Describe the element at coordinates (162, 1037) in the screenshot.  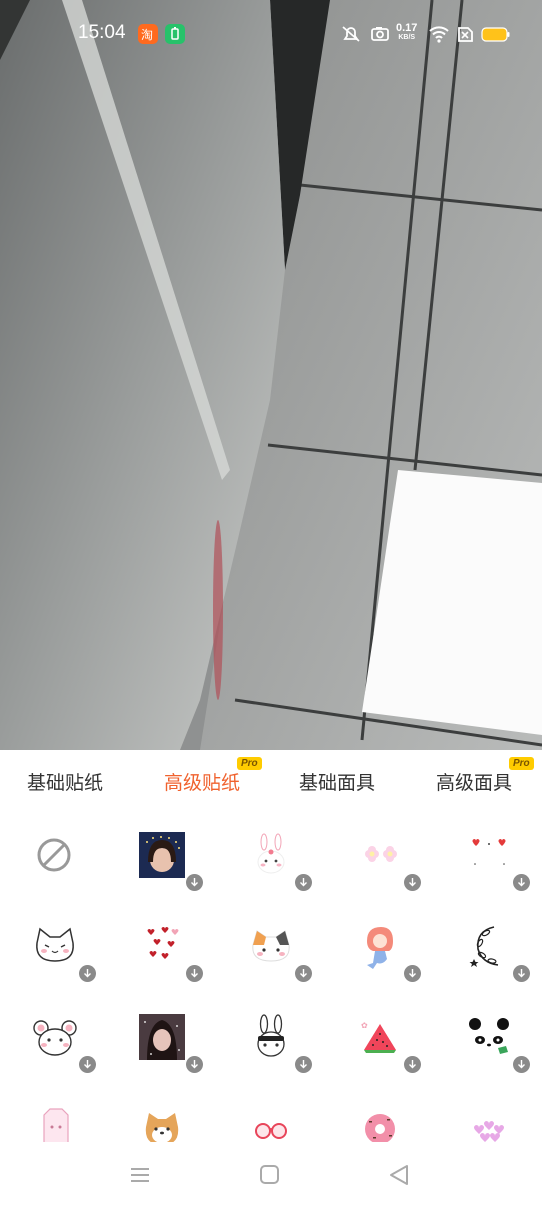
I see `girl-portrait-photo` at that location.